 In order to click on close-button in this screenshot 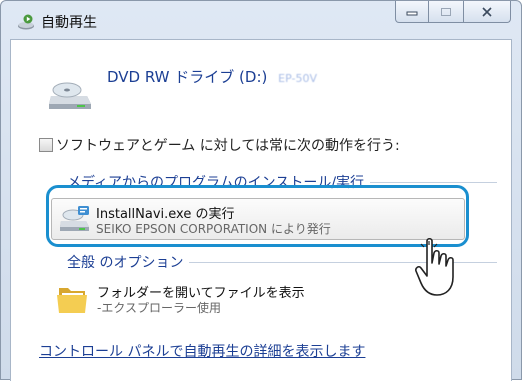, I will do `click(487, 12)`.